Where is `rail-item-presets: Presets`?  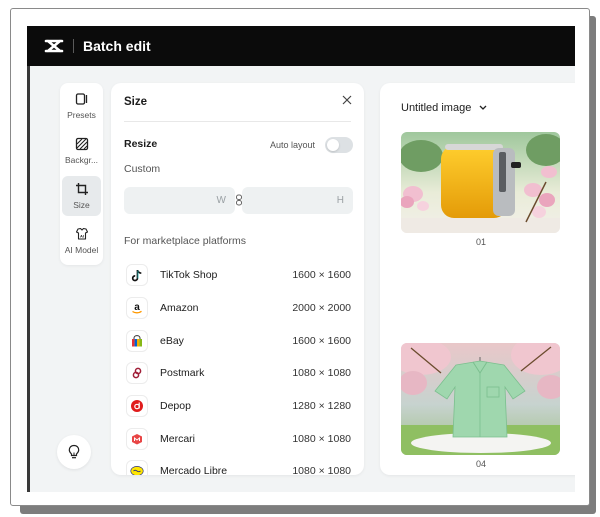
rail-item-presets: Presets is located at coordinates (81, 106).